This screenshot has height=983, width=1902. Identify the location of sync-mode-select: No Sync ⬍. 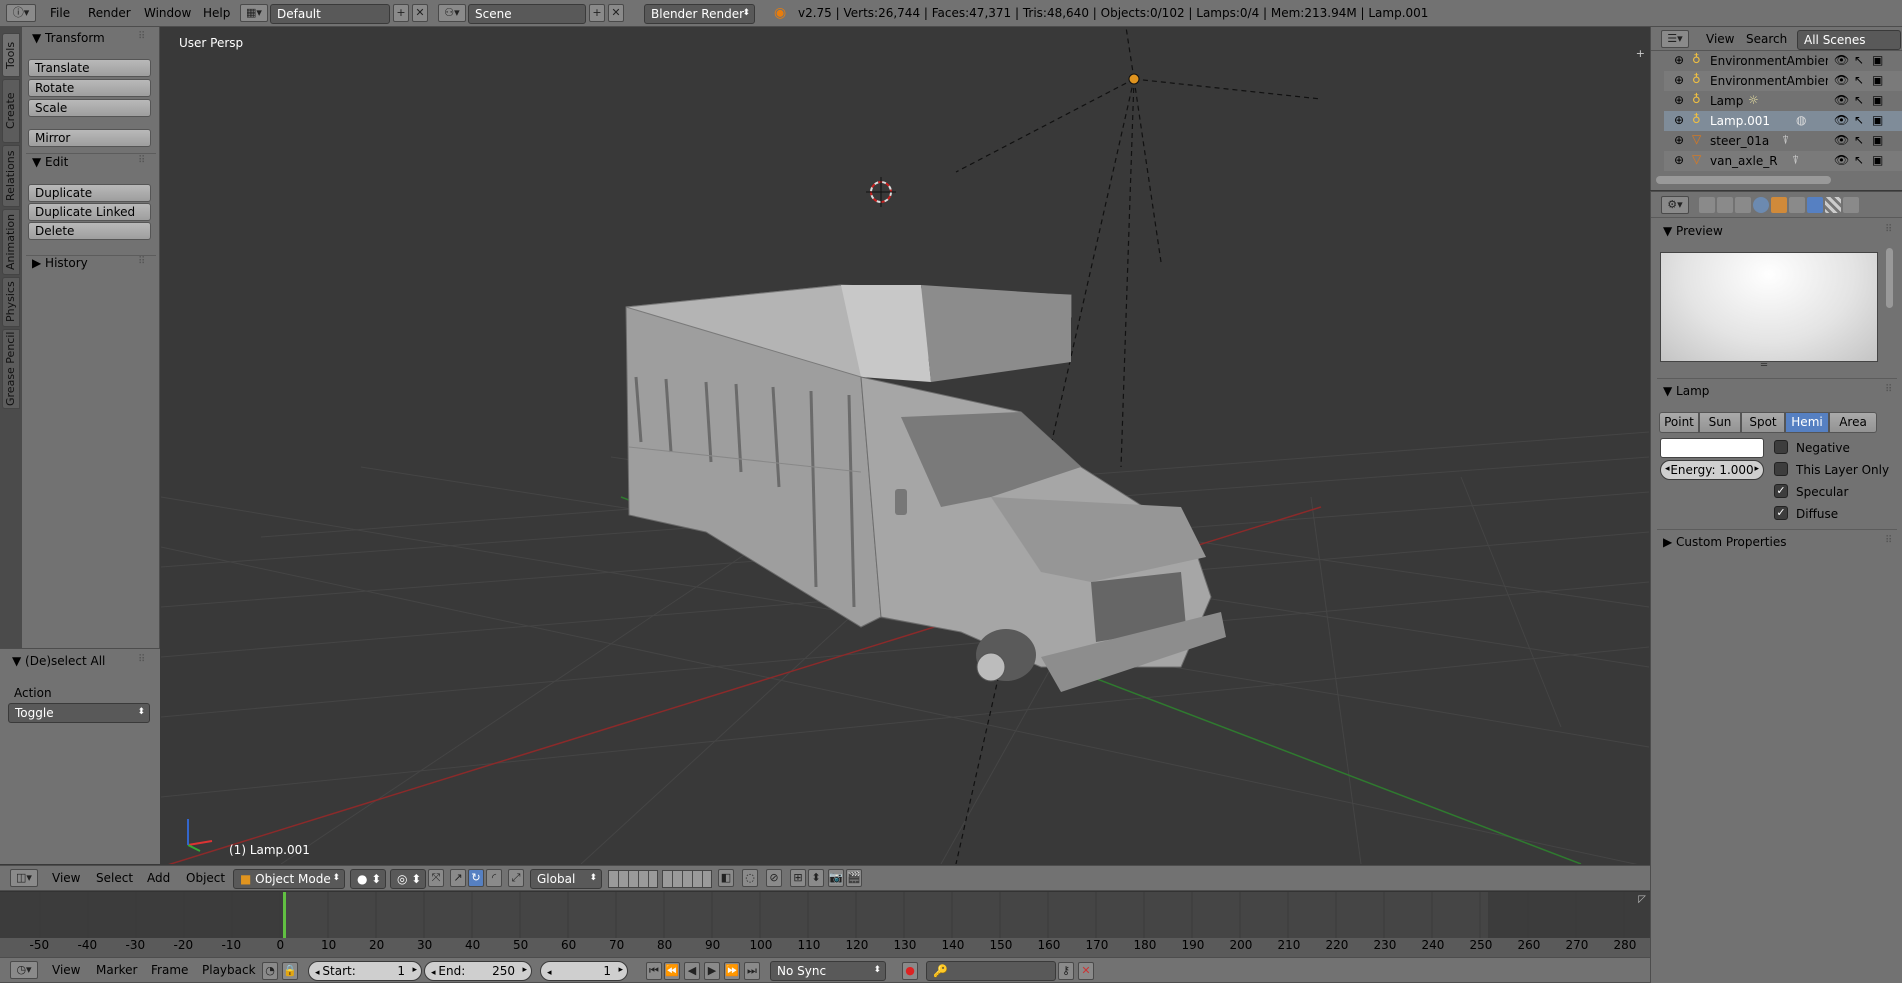
(828, 971).